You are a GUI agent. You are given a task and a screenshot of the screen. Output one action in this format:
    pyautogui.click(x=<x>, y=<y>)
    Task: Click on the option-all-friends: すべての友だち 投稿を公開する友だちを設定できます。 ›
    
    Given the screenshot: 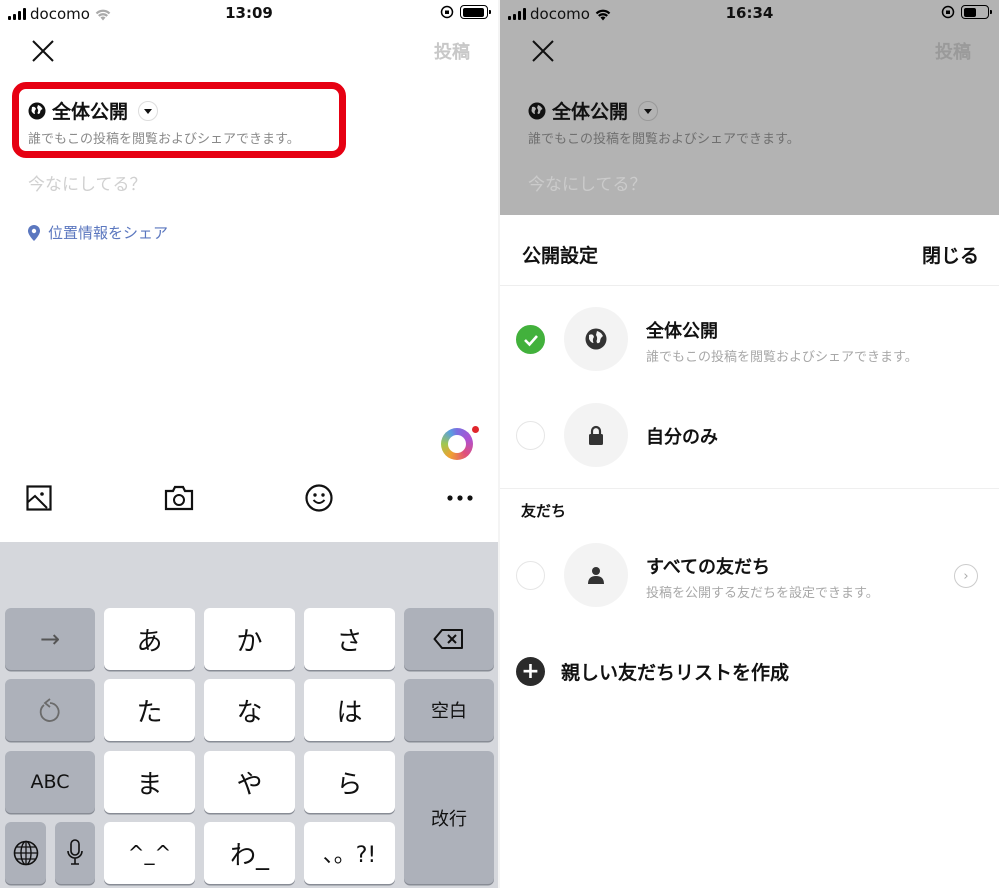 What is the action you would take?
    pyautogui.click(x=749, y=576)
    